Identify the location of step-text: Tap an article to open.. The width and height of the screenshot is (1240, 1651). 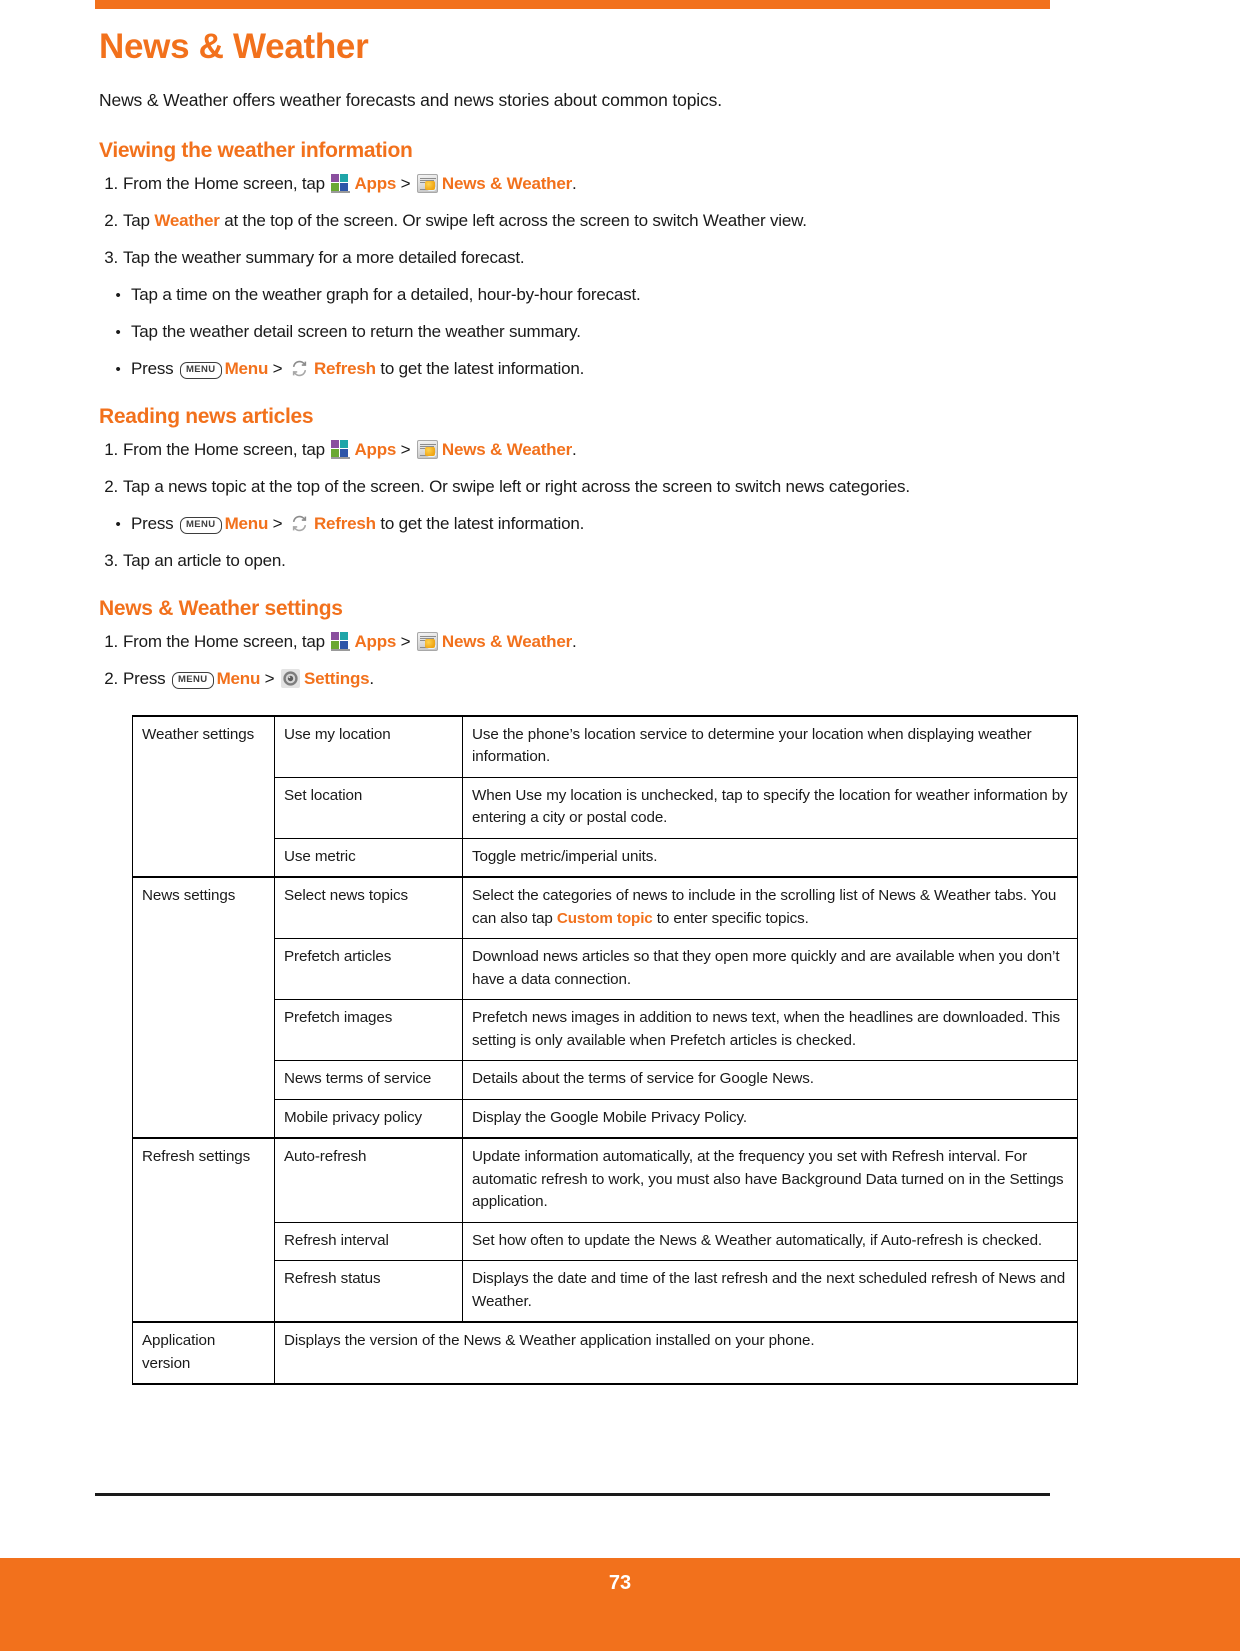
(204, 560).